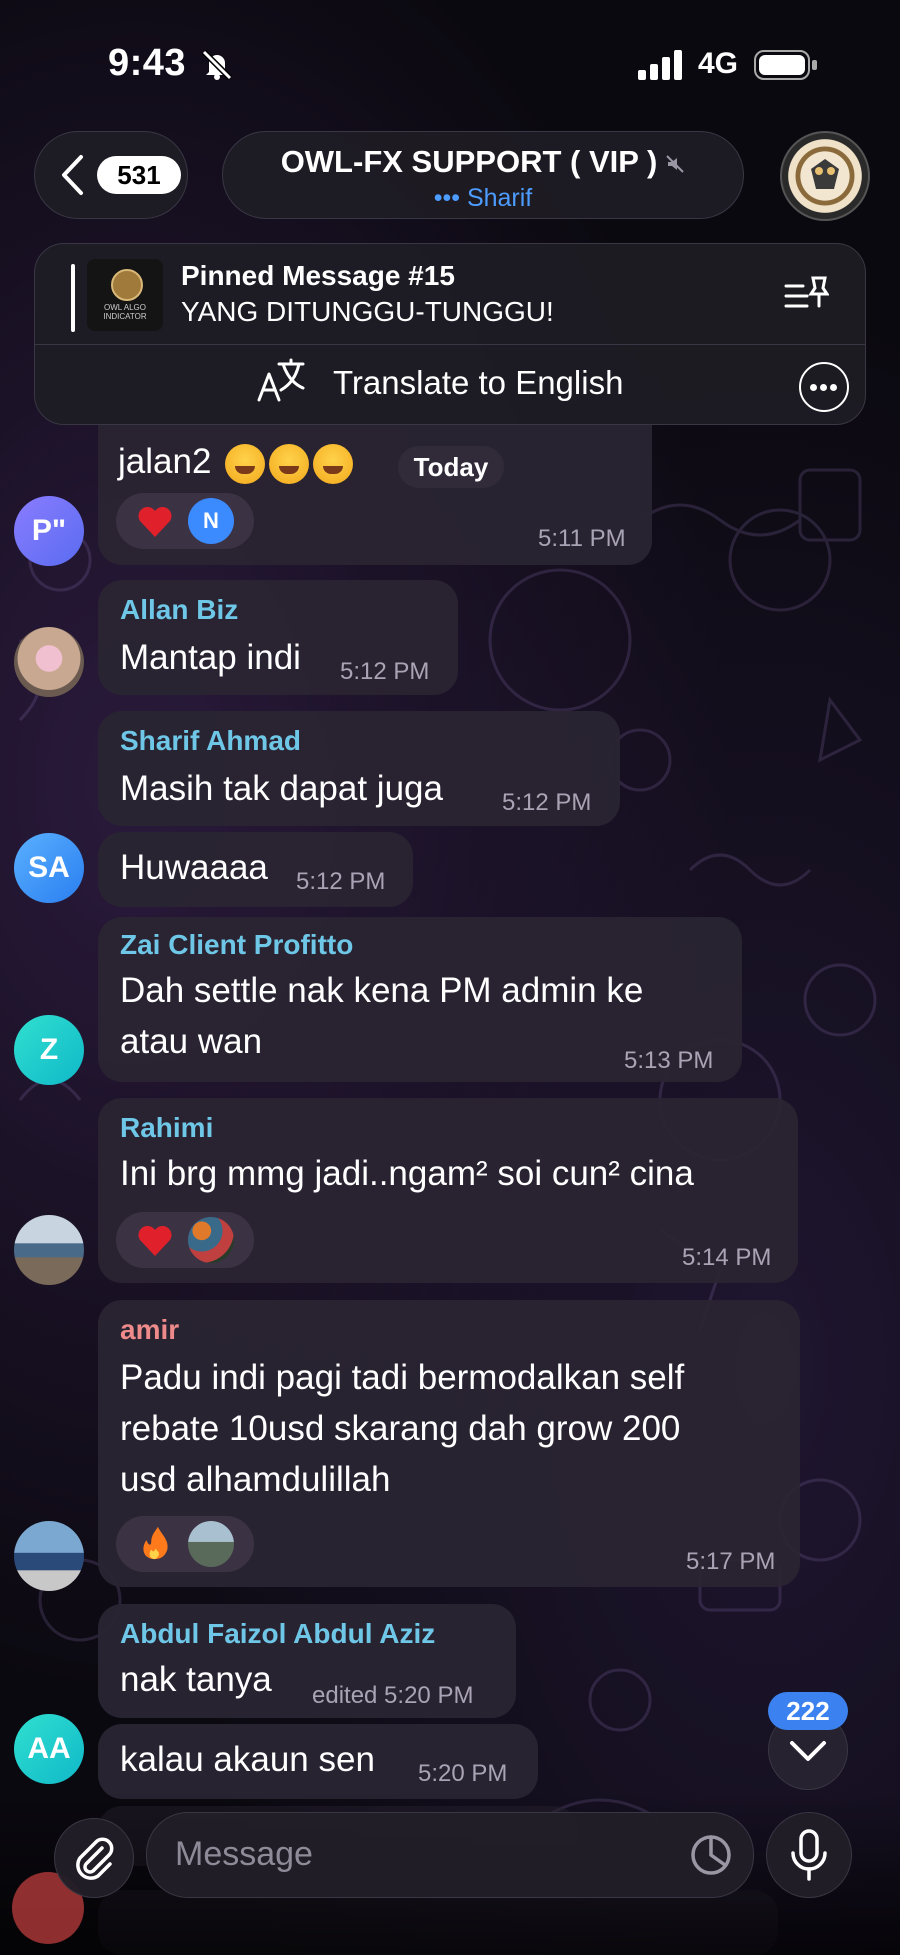 The width and height of the screenshot is (900, 1955). Describe the element at coordinates (255, 1479) in the screenshot. I see `message-line: usd alhamdulillah` at that location.